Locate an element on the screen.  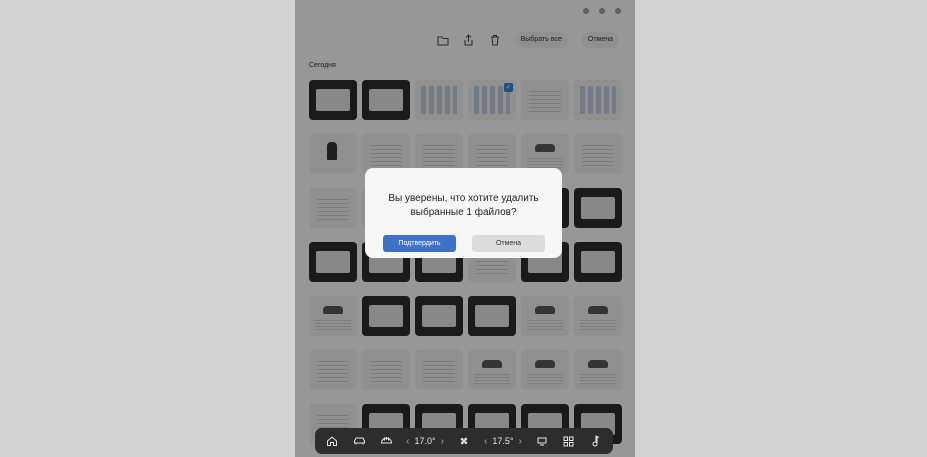
dialog-message-line-2: выбранные 1 файлов? is located at coordinates (463, 212).